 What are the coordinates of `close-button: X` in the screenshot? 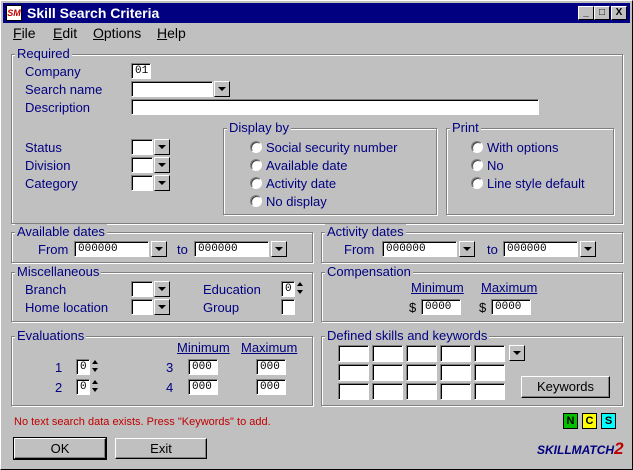 It's located at (619, 13).